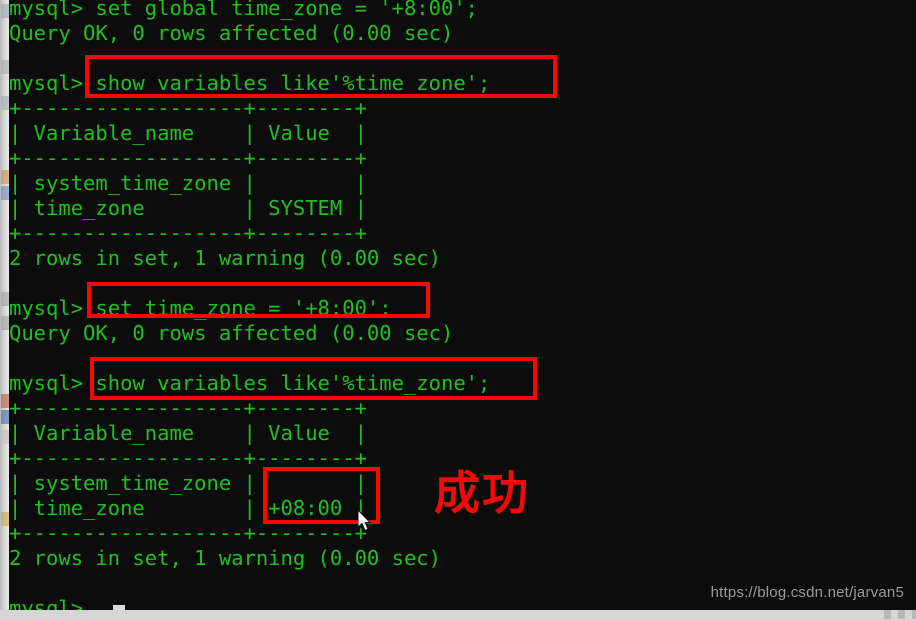  What do you see at coordinates (200, 308) in the screenshot?
I see `terminal-line: mysql> set time_zone = '+8:00';` at bounding box center [200, 308].